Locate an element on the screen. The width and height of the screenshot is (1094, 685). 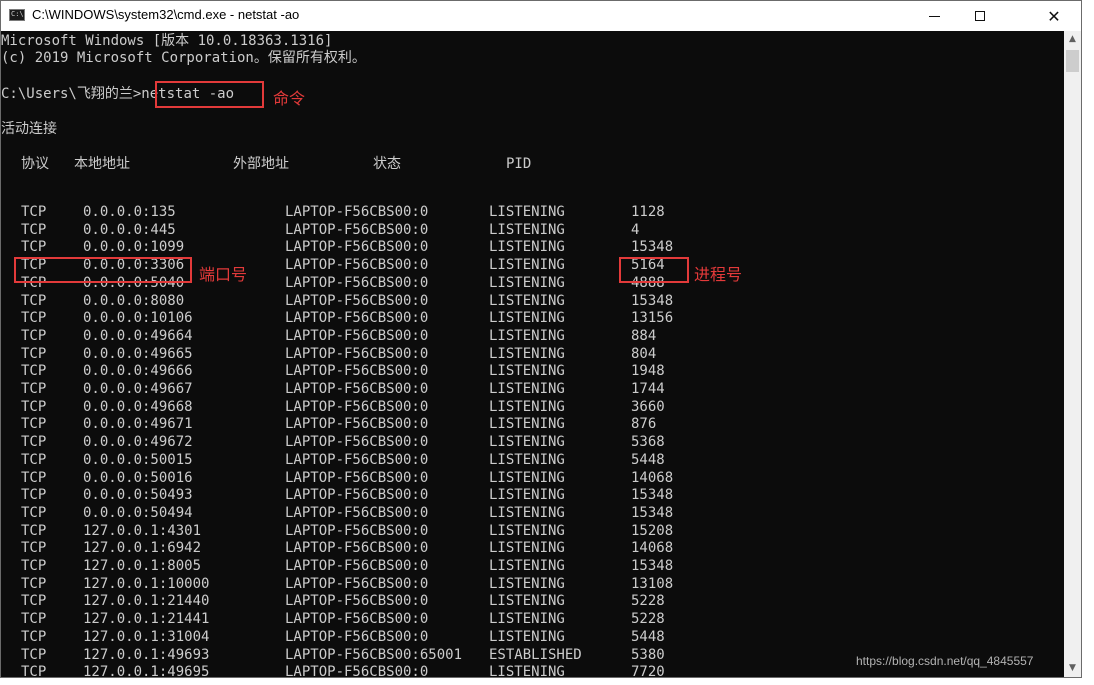
cell-local-address: 0.0.0.0:49664 is located at coordinates (138, 335).